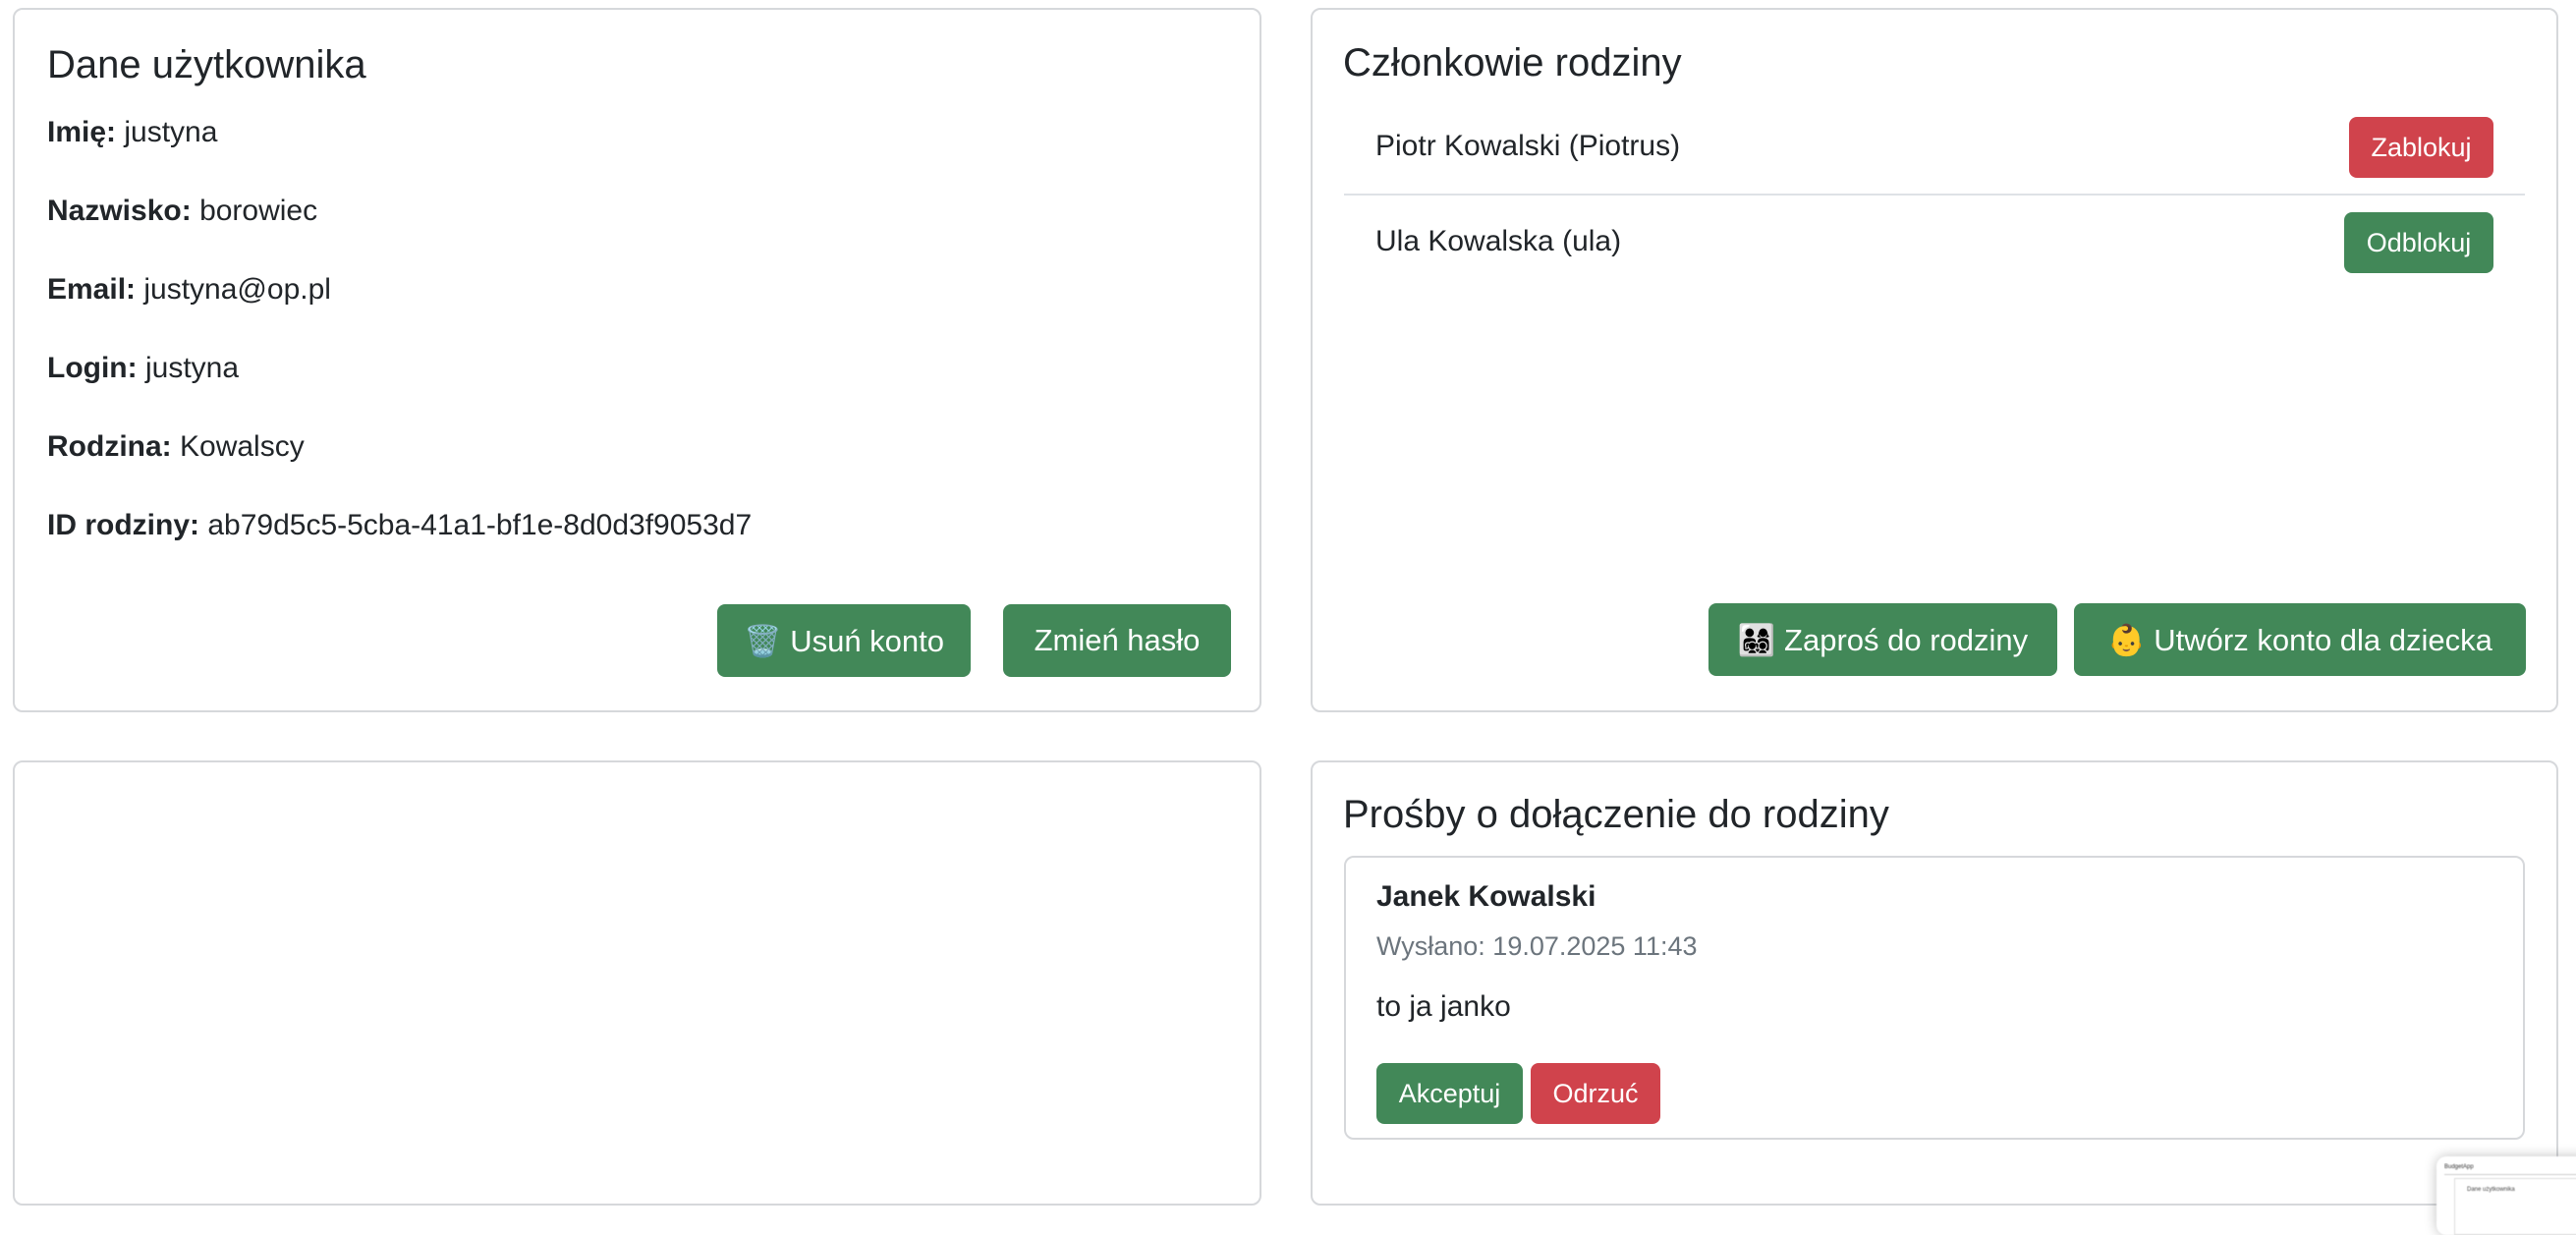  Describe the element at coordinates (92, 368) in the screenshot. I see `field-label: Login:` at that location.